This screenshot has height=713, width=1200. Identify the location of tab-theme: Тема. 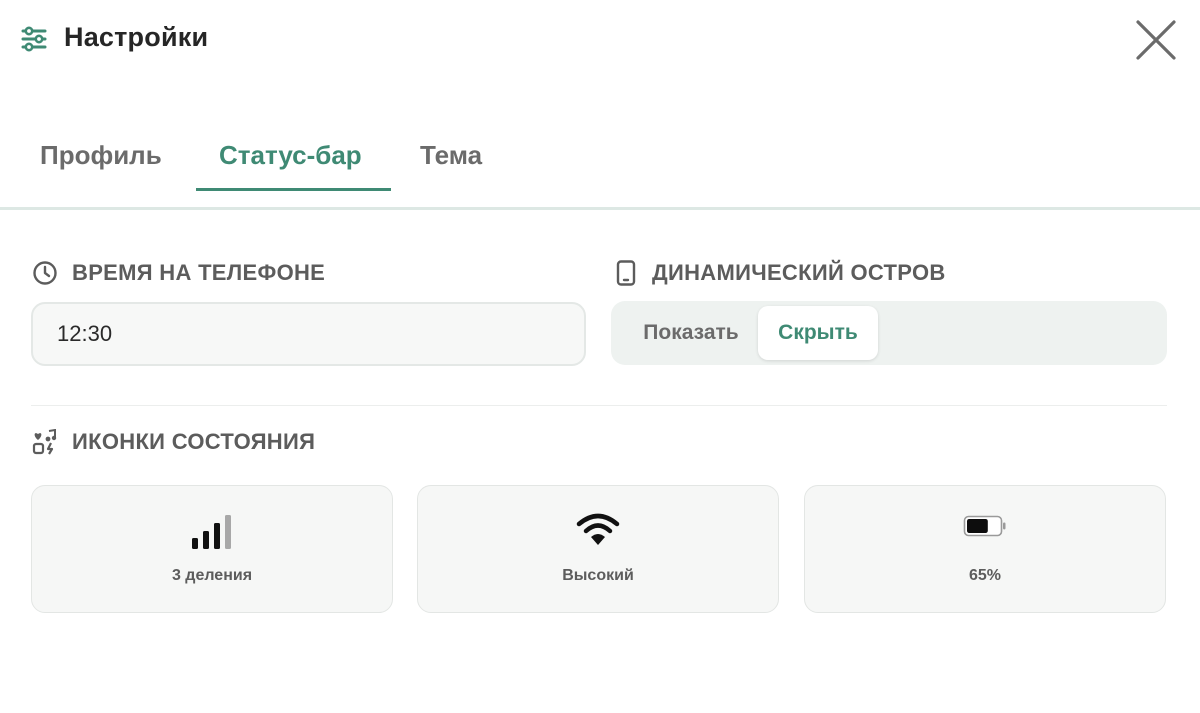
(451, 155).